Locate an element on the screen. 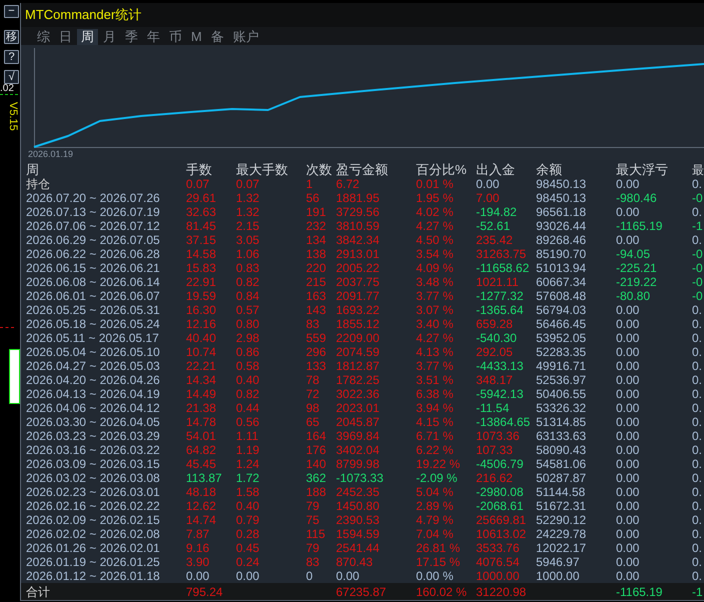 The height and width of the screenshot is (602, 704). table-cell: 2045.87 is located at coordinates (358, 422).